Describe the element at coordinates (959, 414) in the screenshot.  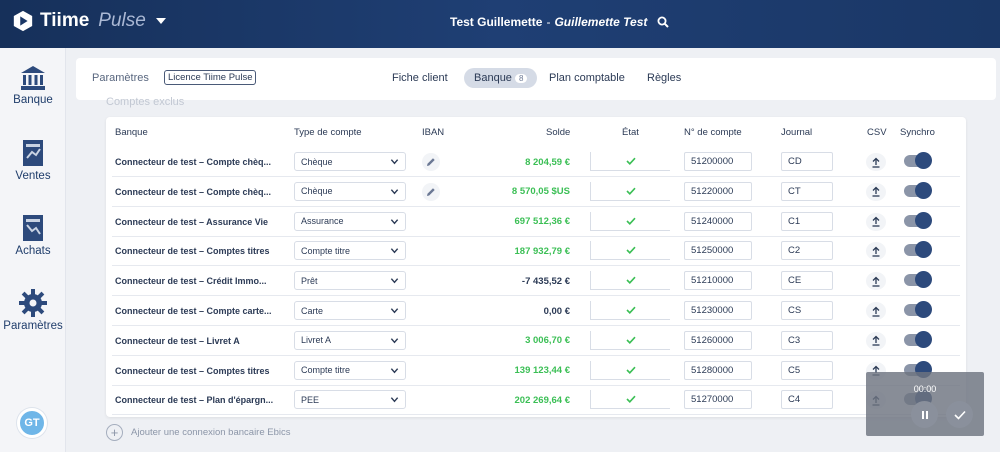
I see `confirm-button` at that location.